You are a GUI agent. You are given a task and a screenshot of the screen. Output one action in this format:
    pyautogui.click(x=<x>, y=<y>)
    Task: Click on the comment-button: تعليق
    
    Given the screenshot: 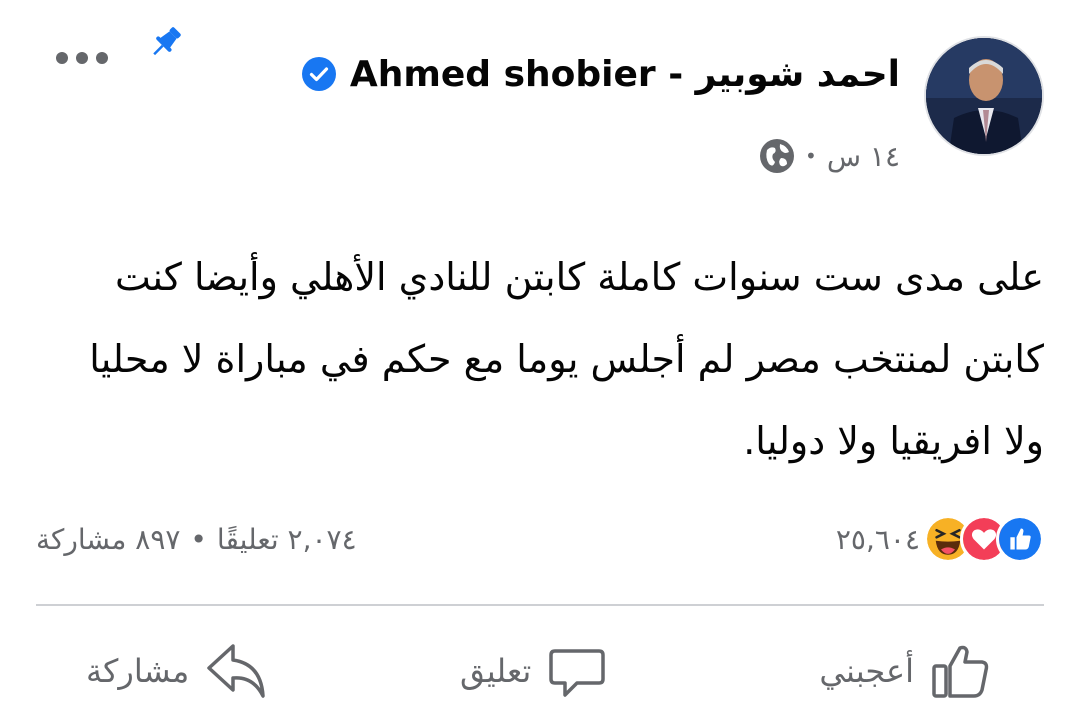 What is the action you would take?
    pyautogui.click(x=533, y=671)
    